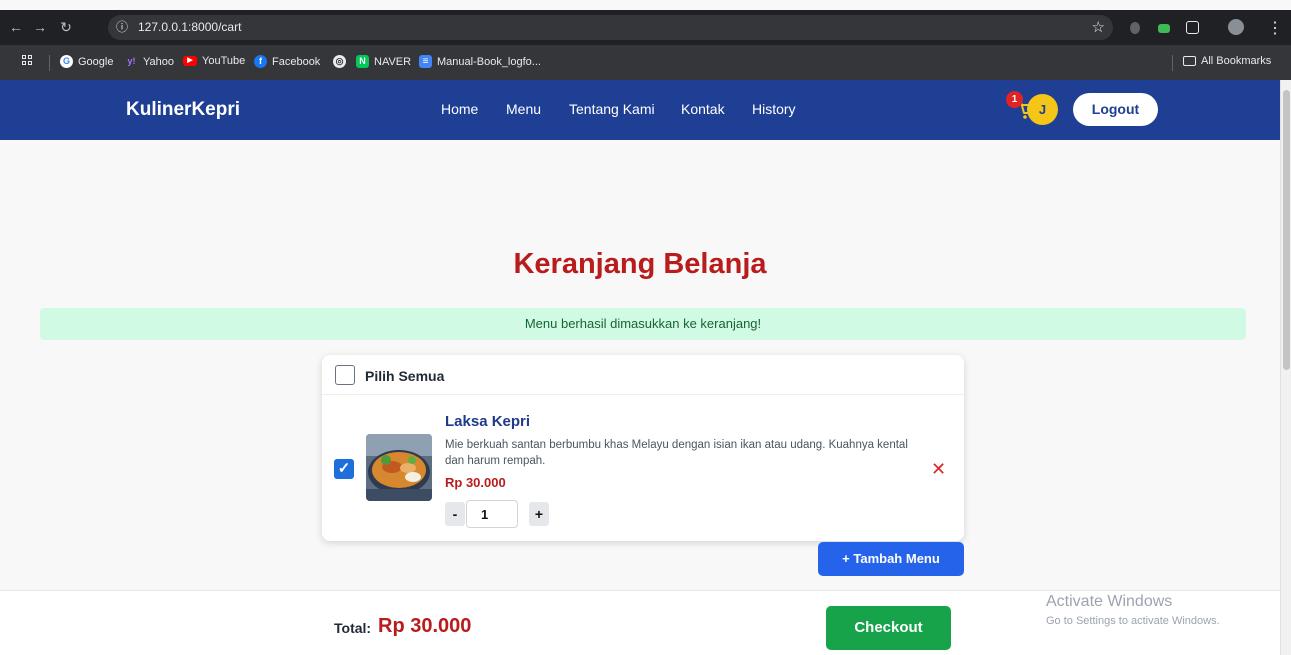  What do you see at coordinates (703, 109) in the screenshot?
I see `nav-link-kontak: Kontak` at bounding box center [703, 109].